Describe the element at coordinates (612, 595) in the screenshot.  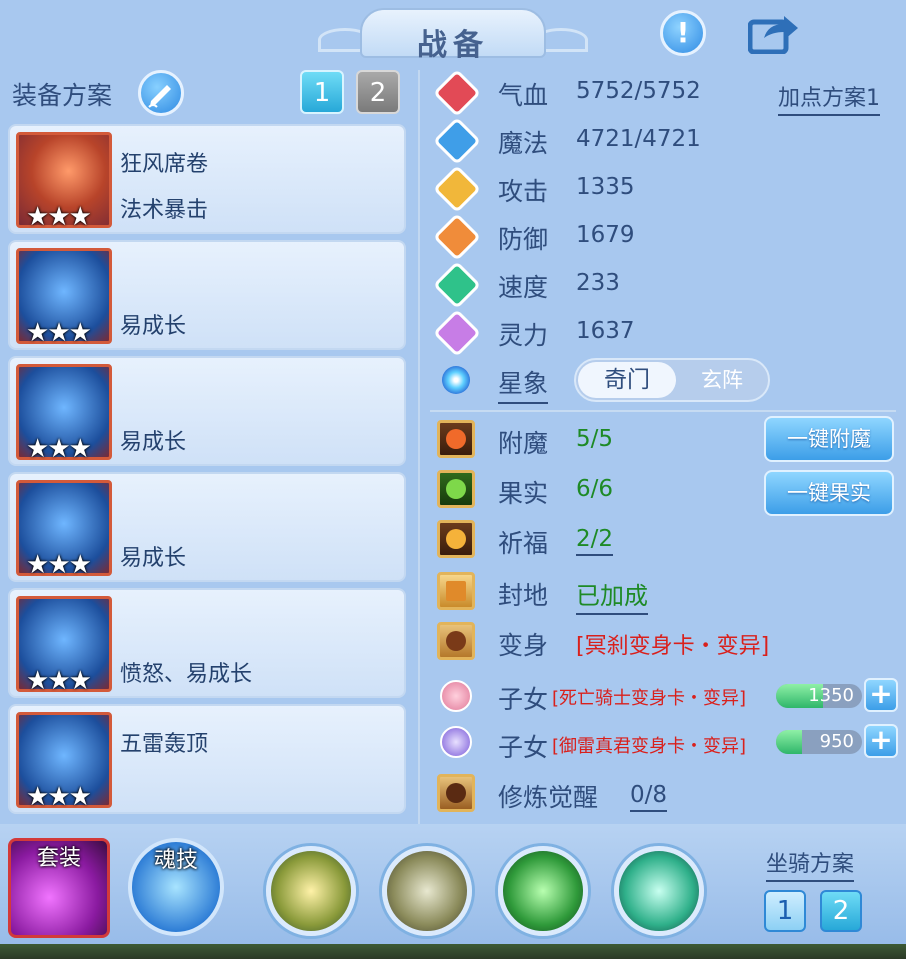
I see `fief-value: 已加成` at that location.